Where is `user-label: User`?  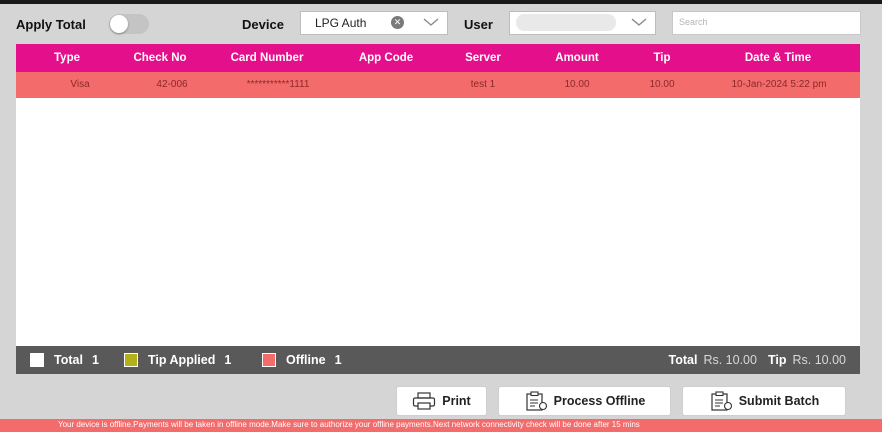
user-label: User is located at coordinates (478, 24).